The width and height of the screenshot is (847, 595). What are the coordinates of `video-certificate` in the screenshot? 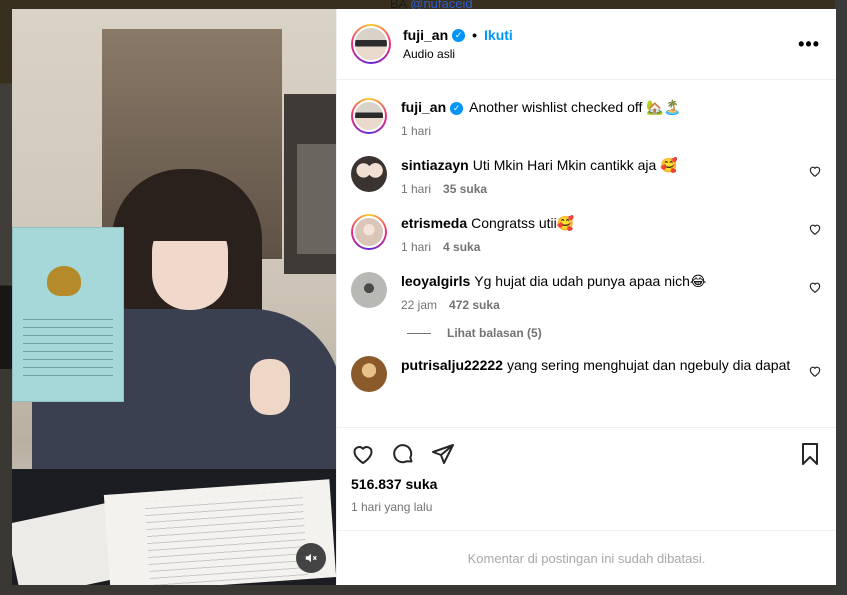 It's located at (68, 314).